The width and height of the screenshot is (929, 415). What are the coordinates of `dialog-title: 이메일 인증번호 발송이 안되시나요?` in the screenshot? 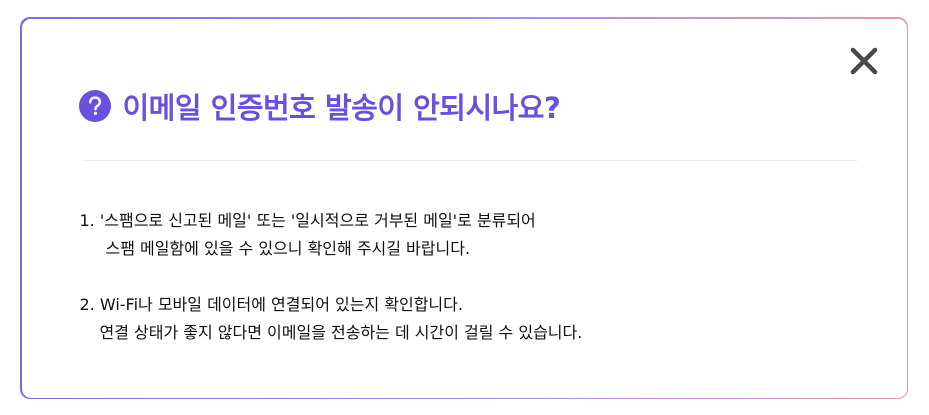 It's located at (341, 107).